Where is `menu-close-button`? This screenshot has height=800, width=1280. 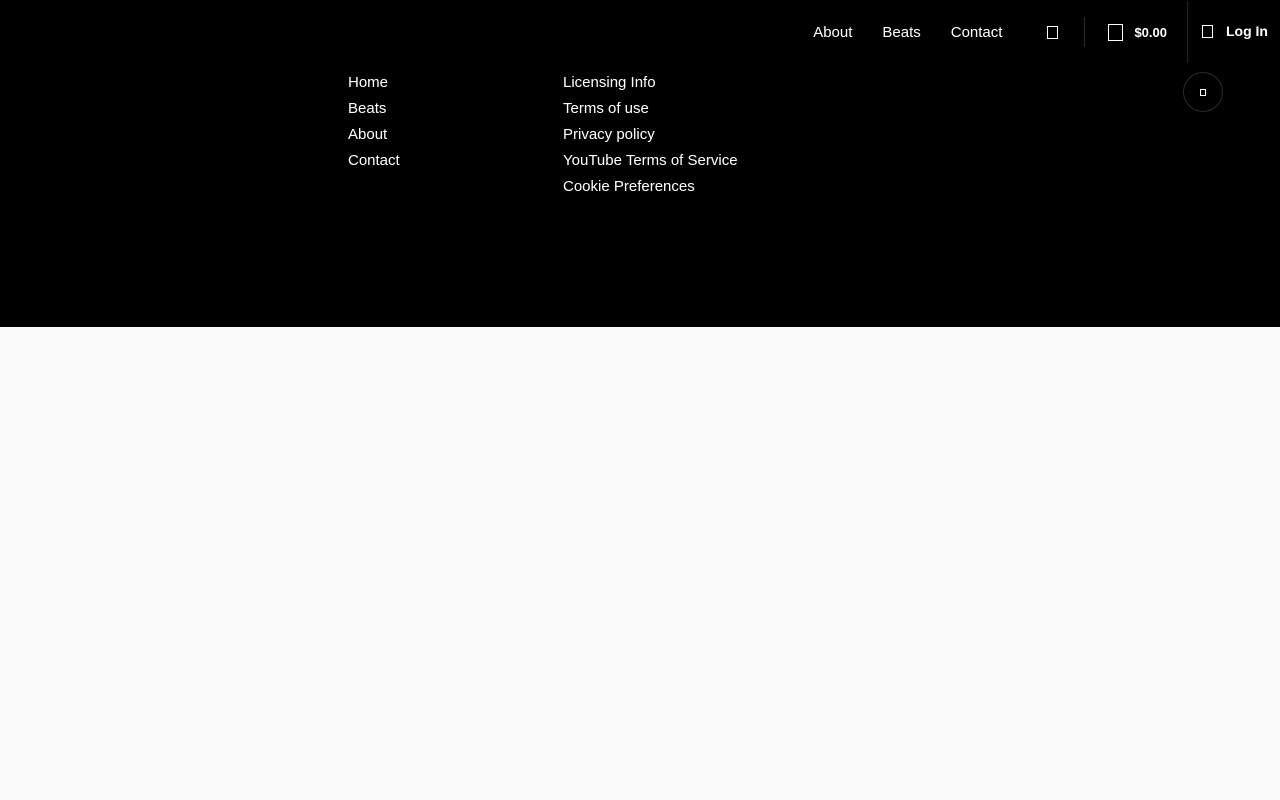
menu-close-button is located at coordinates (1203, 92).